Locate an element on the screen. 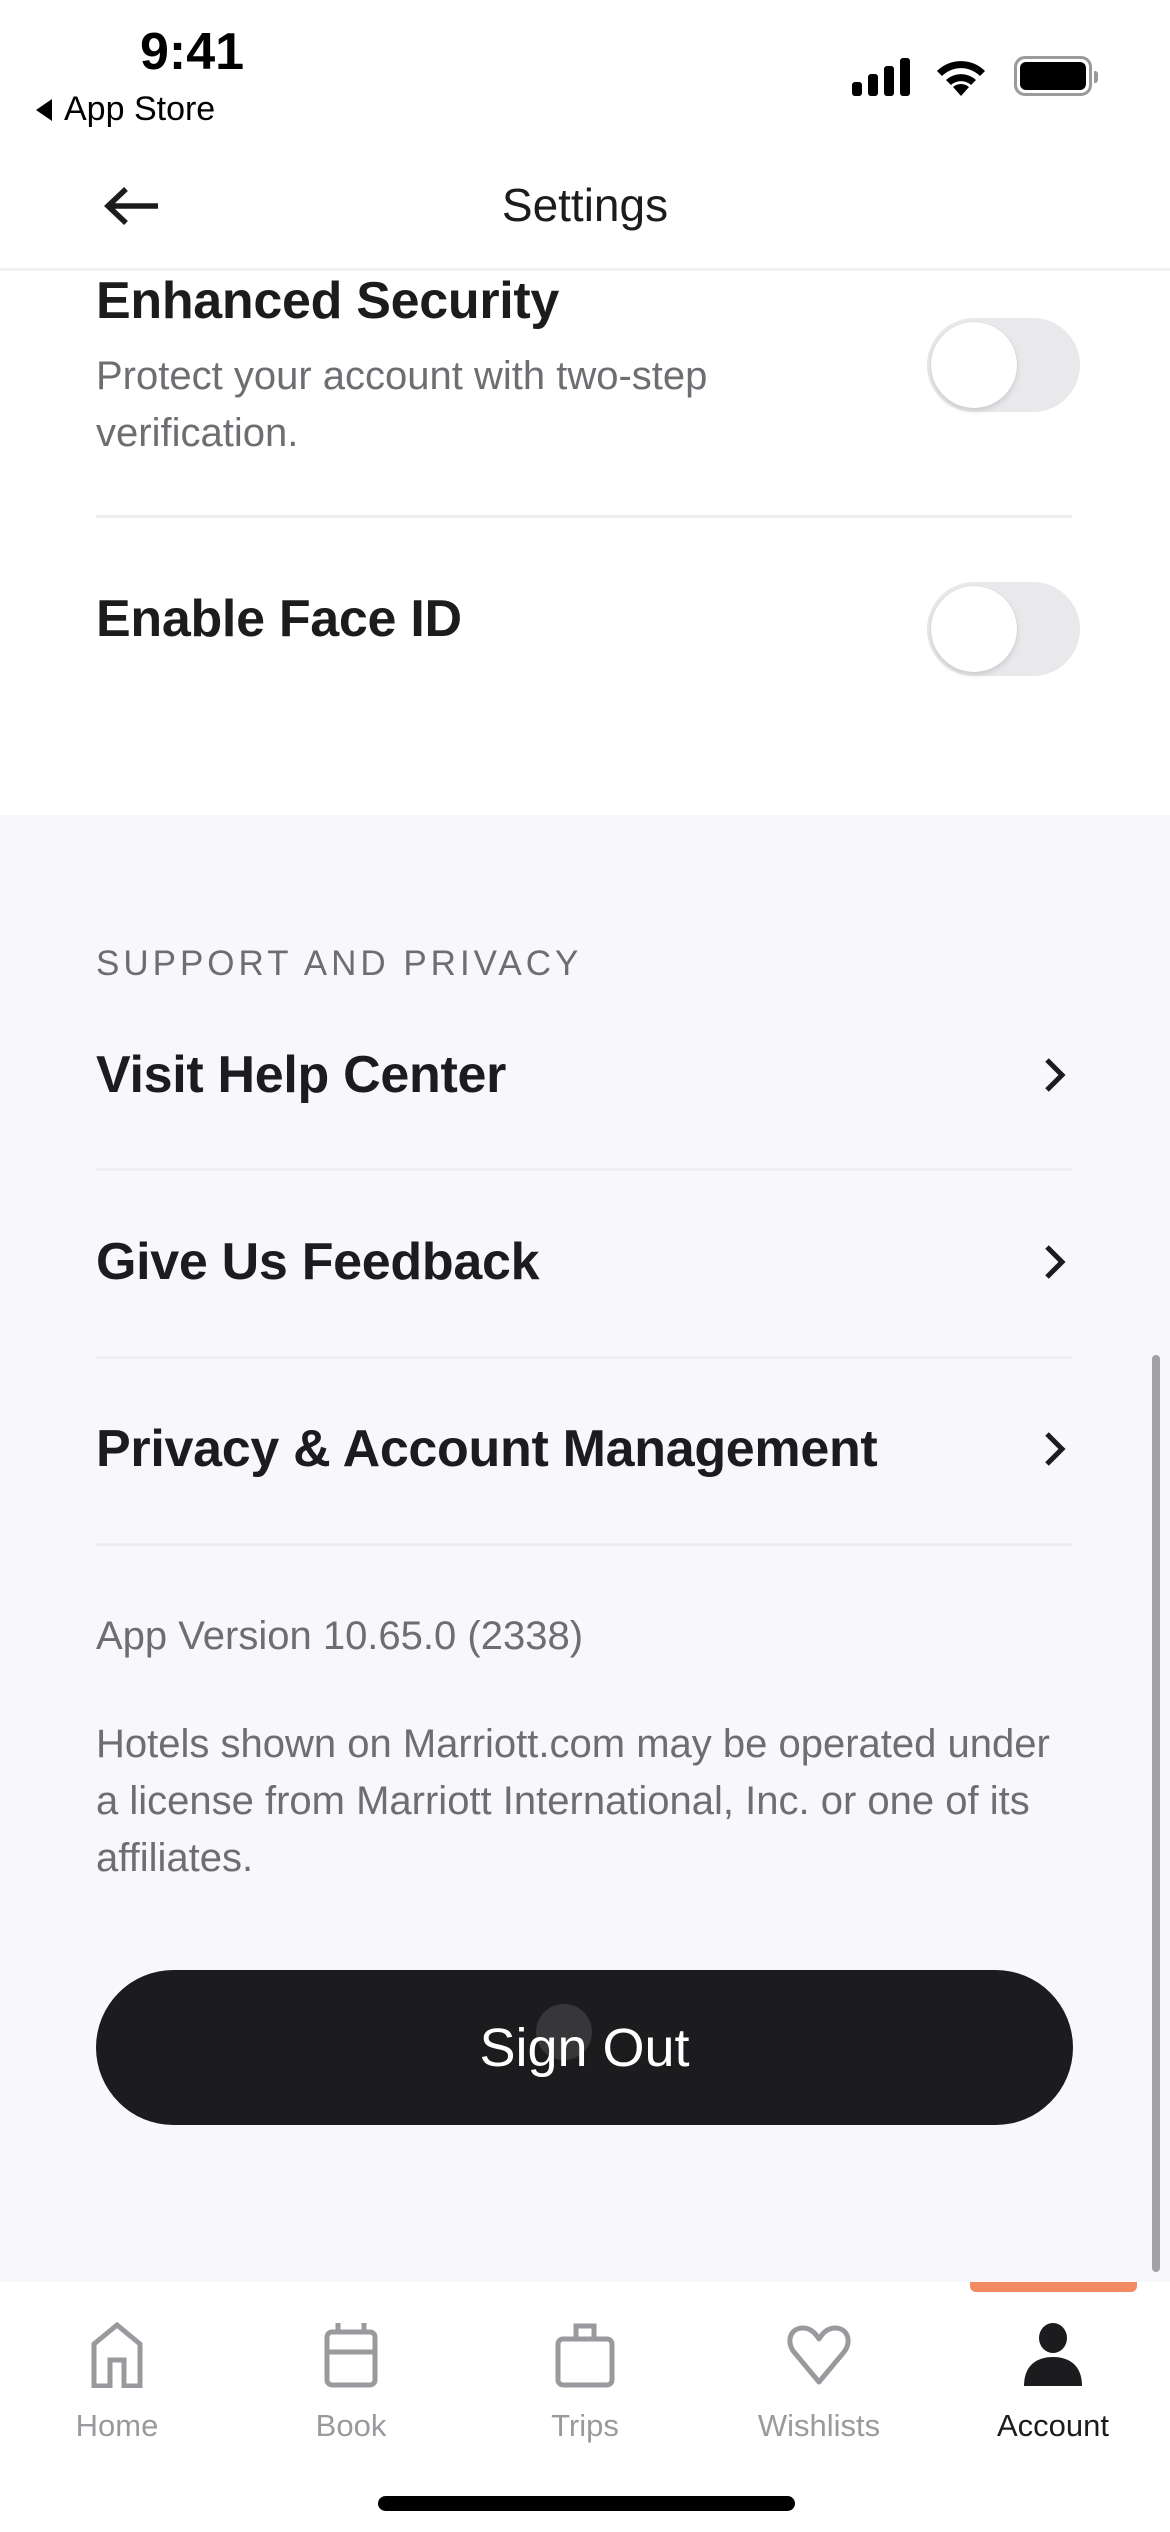 This screenshot has width=1170, height=2532. scrollbar is located at coordinates (1156, 1813).